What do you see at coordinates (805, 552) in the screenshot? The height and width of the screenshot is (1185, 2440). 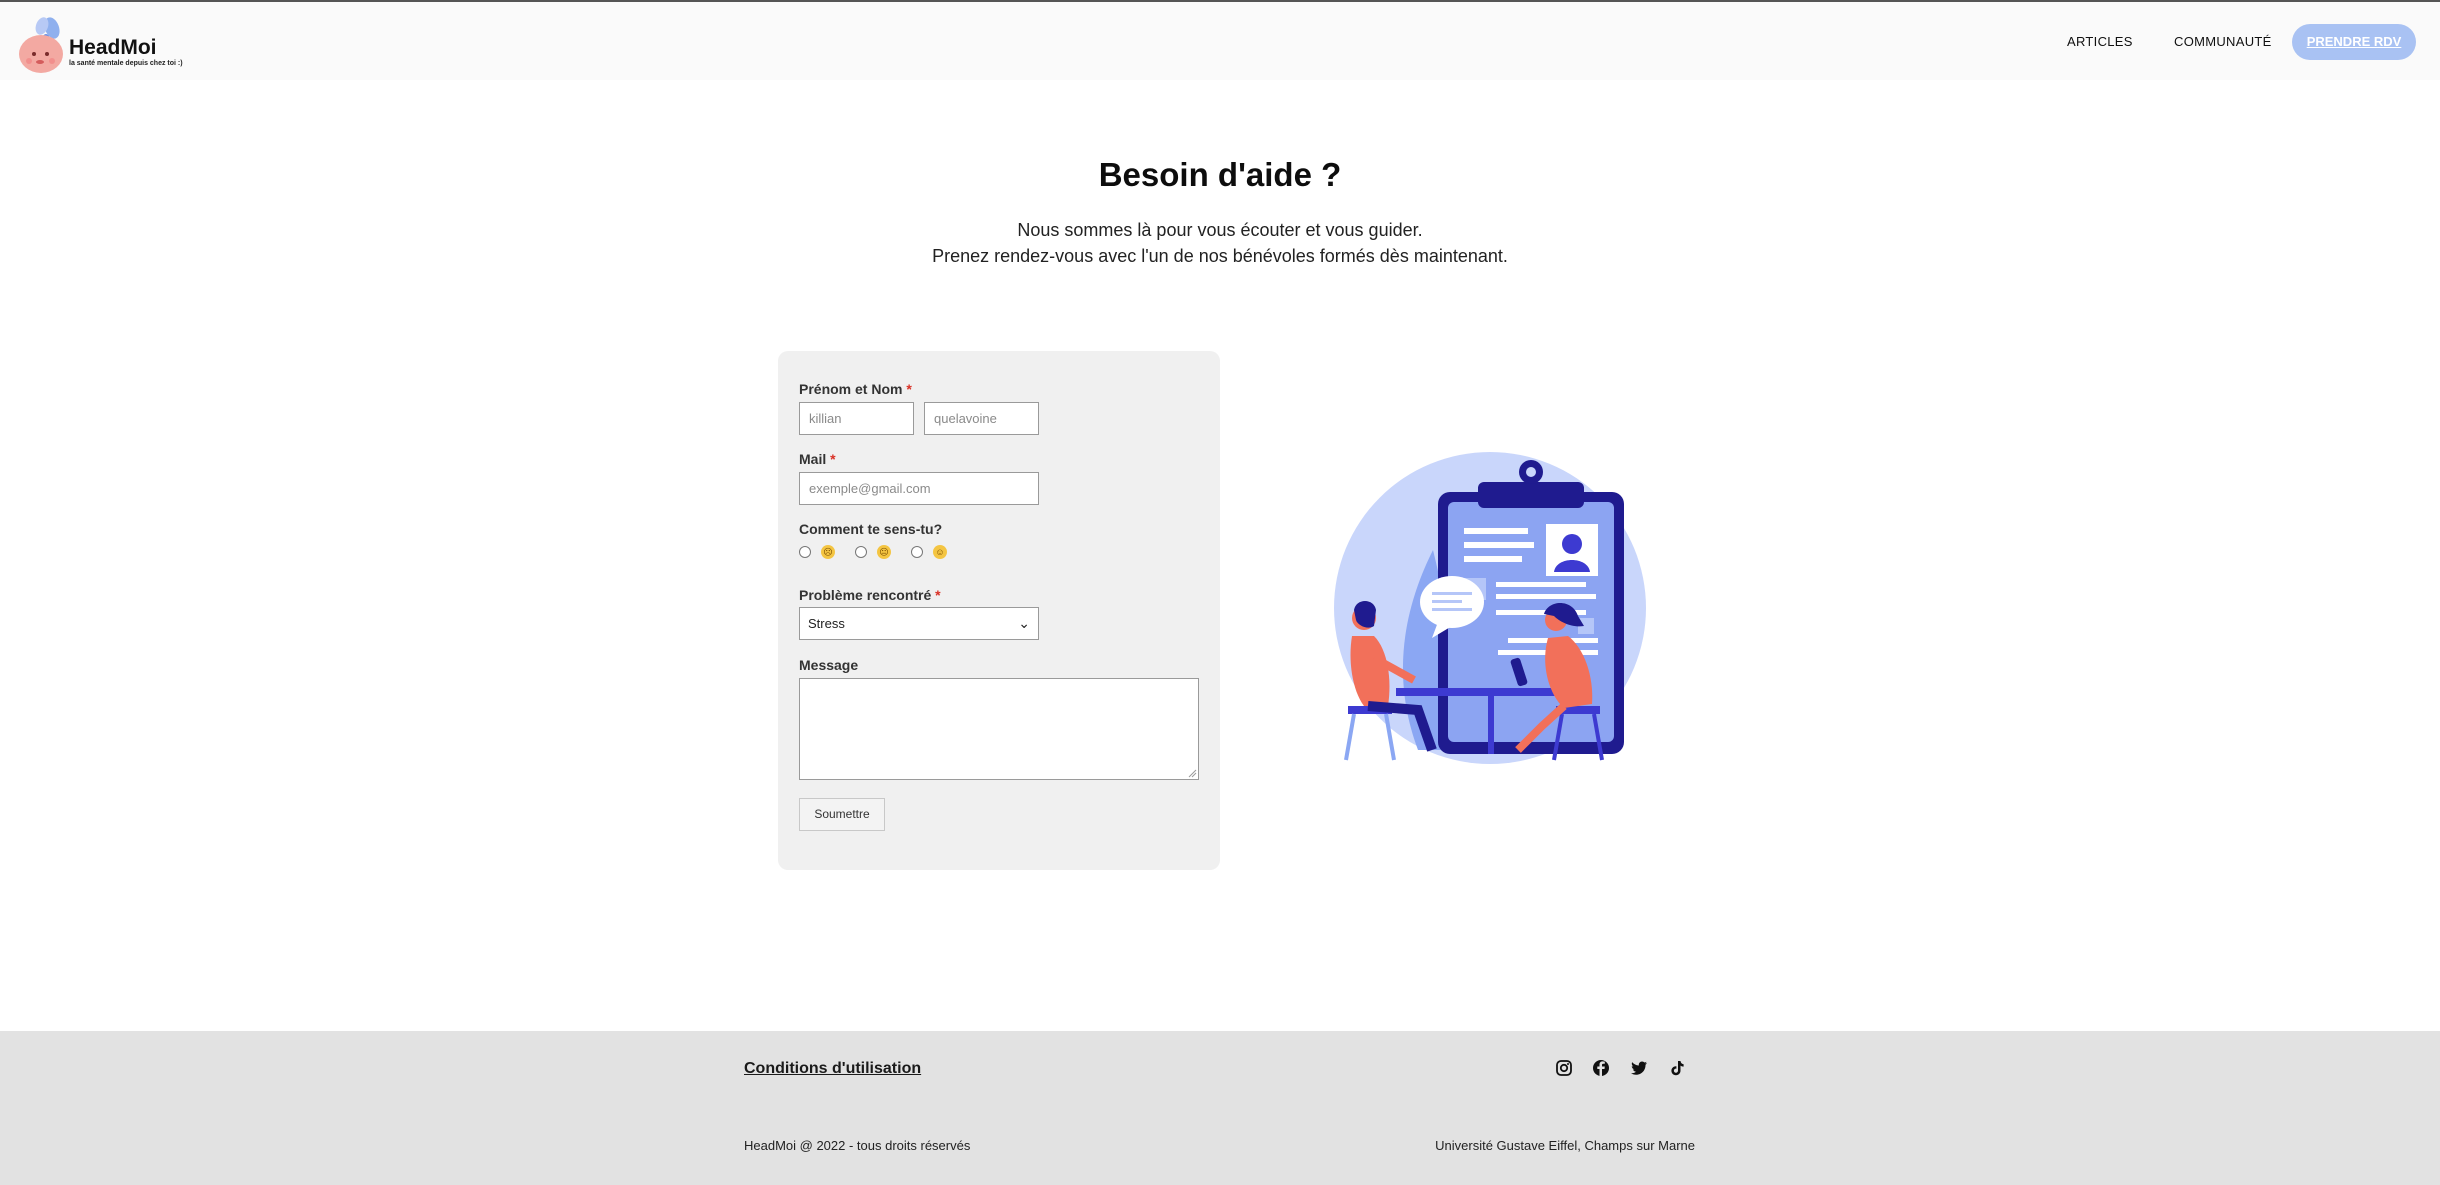 I see `mood-radio-sad` at bounding box center [805, 552].